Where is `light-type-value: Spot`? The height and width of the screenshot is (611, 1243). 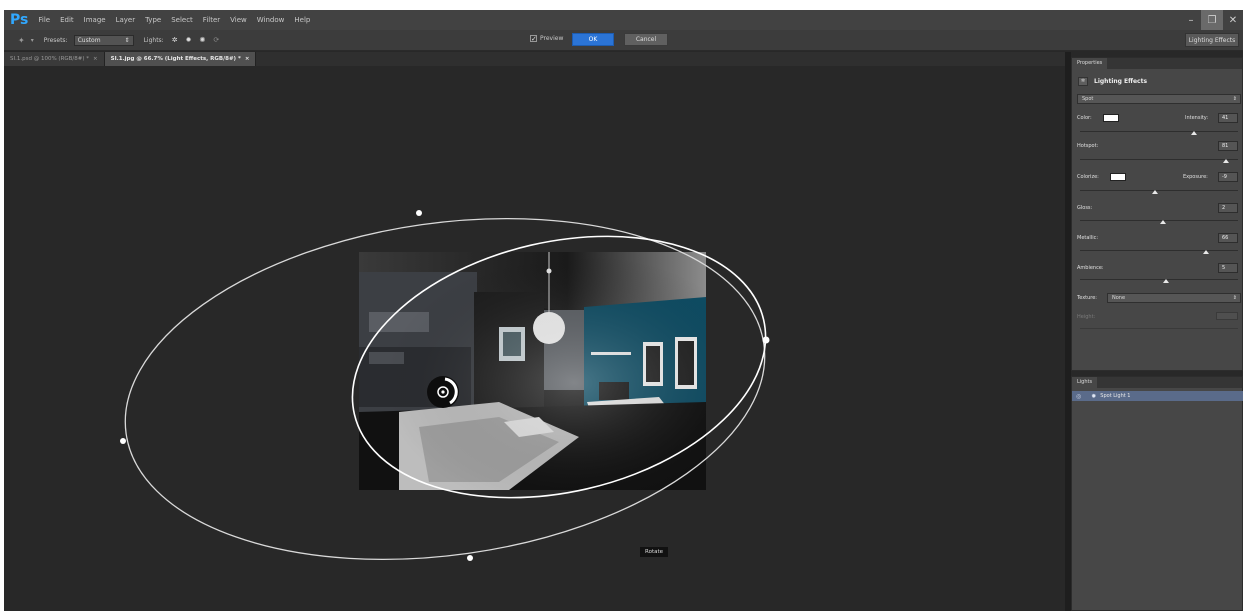
light-type-value: Spot is located at coordinates (1088, 99).